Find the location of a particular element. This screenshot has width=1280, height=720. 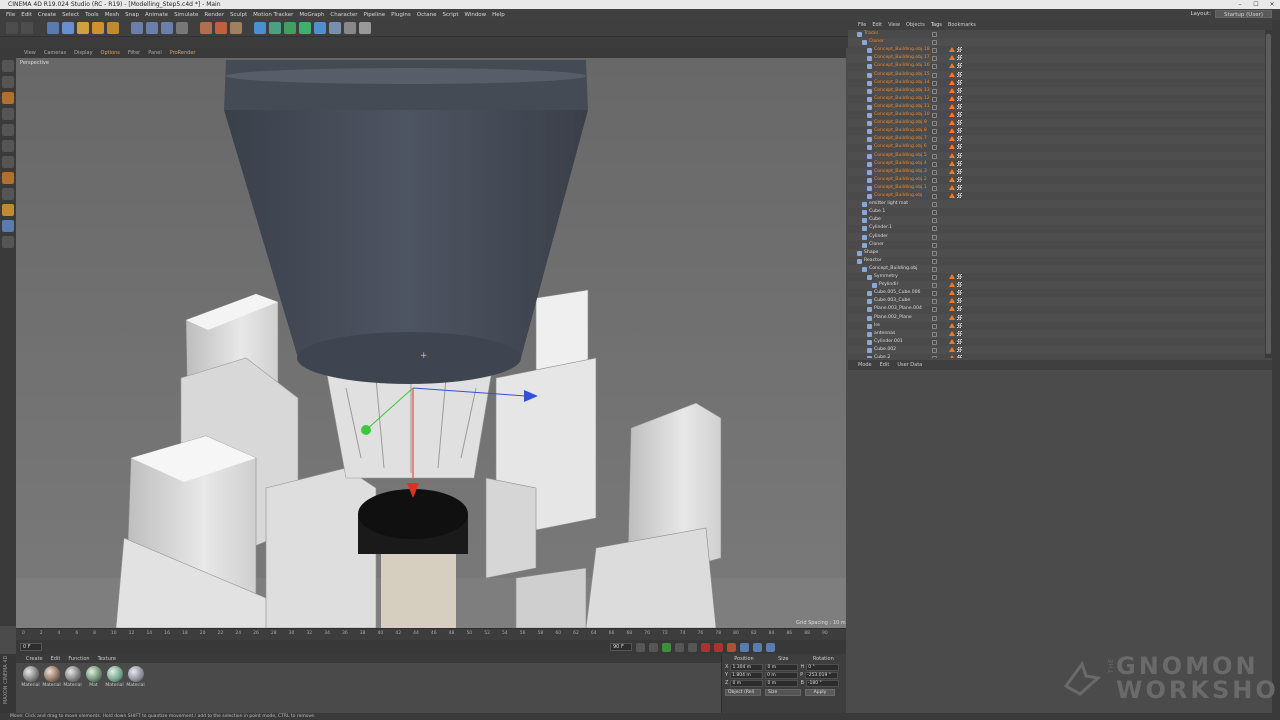

pen-icon is located at coordinates (275, 28).